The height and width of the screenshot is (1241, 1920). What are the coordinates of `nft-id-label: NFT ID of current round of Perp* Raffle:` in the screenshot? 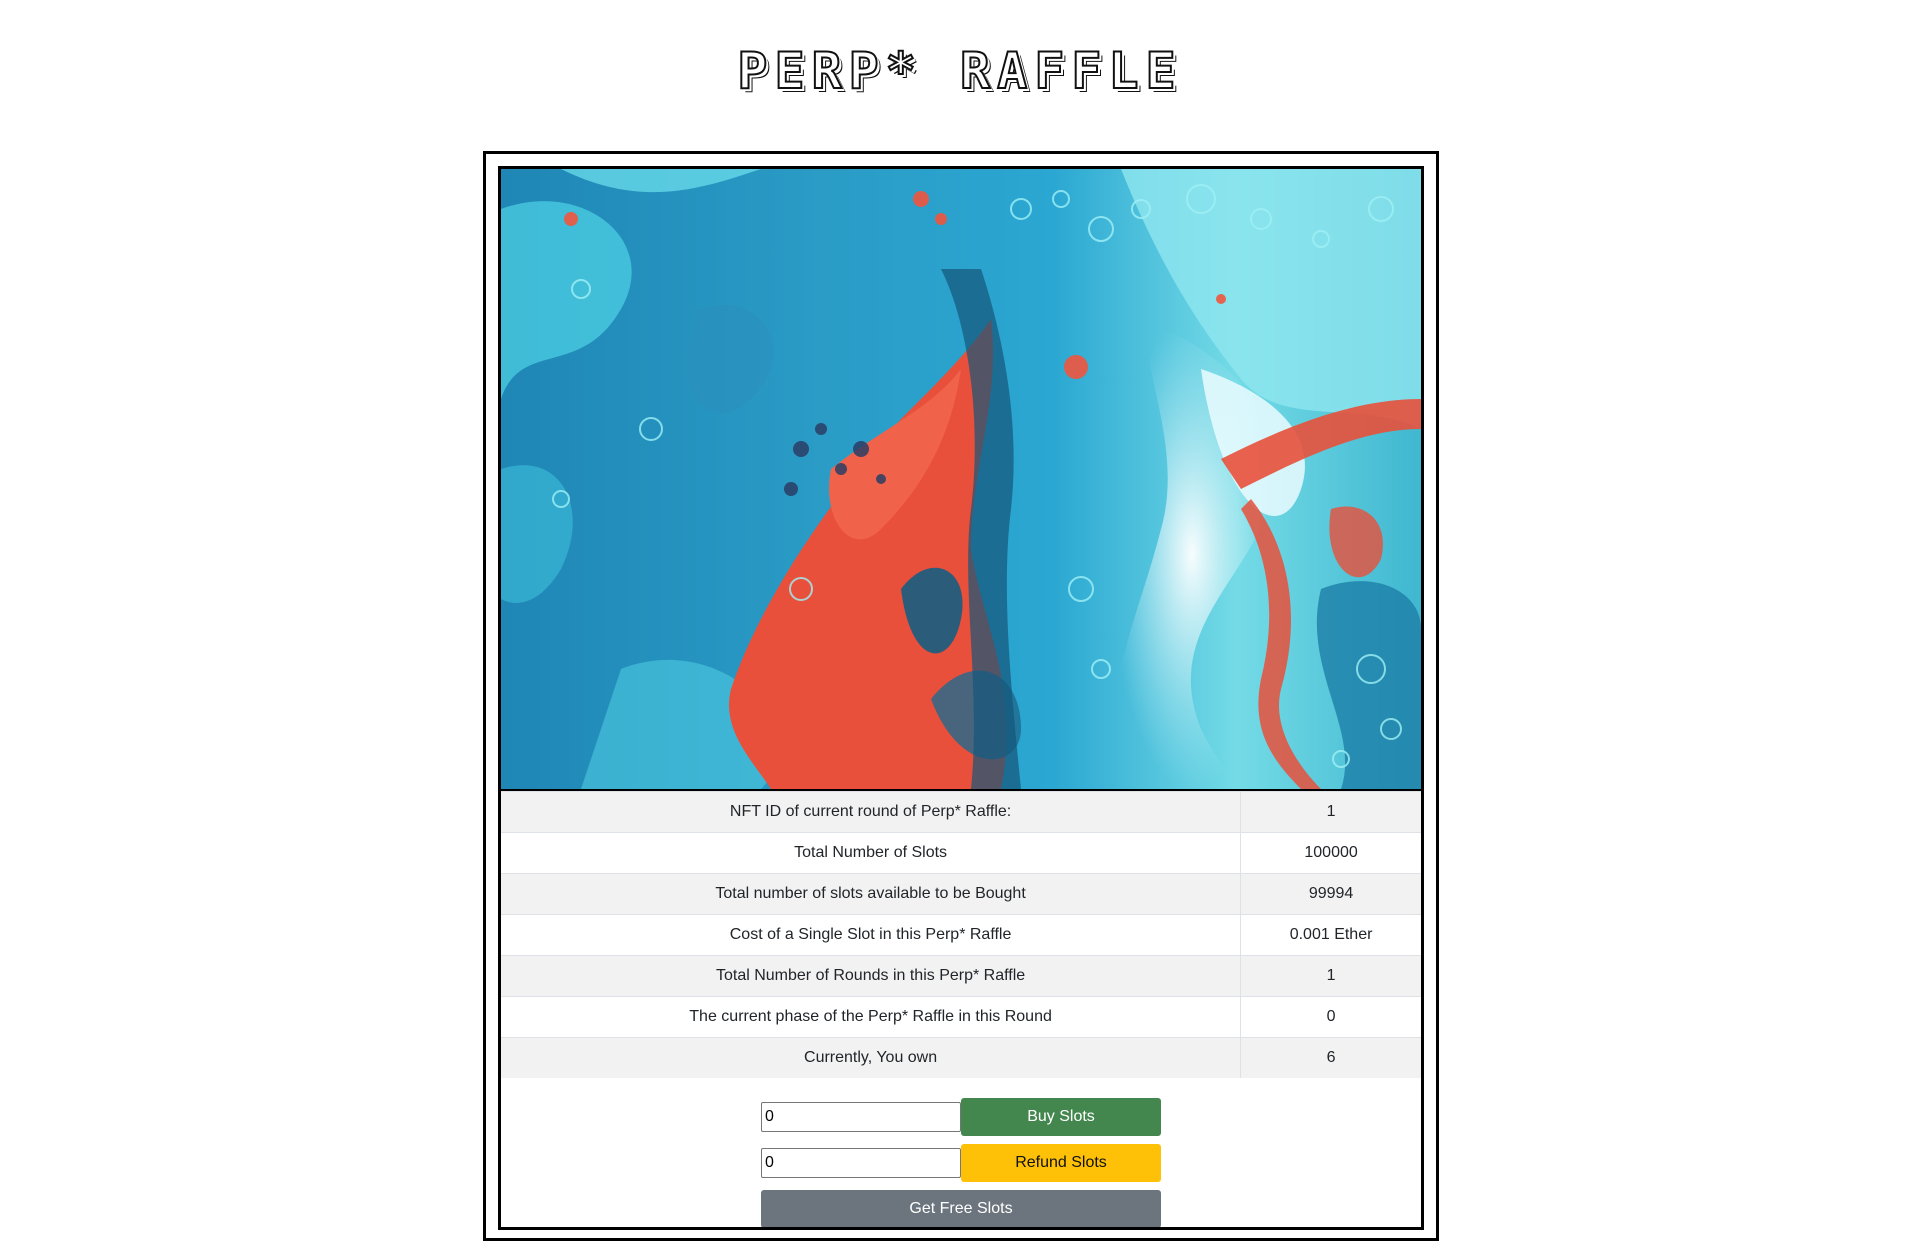 It's located at (871, 812).